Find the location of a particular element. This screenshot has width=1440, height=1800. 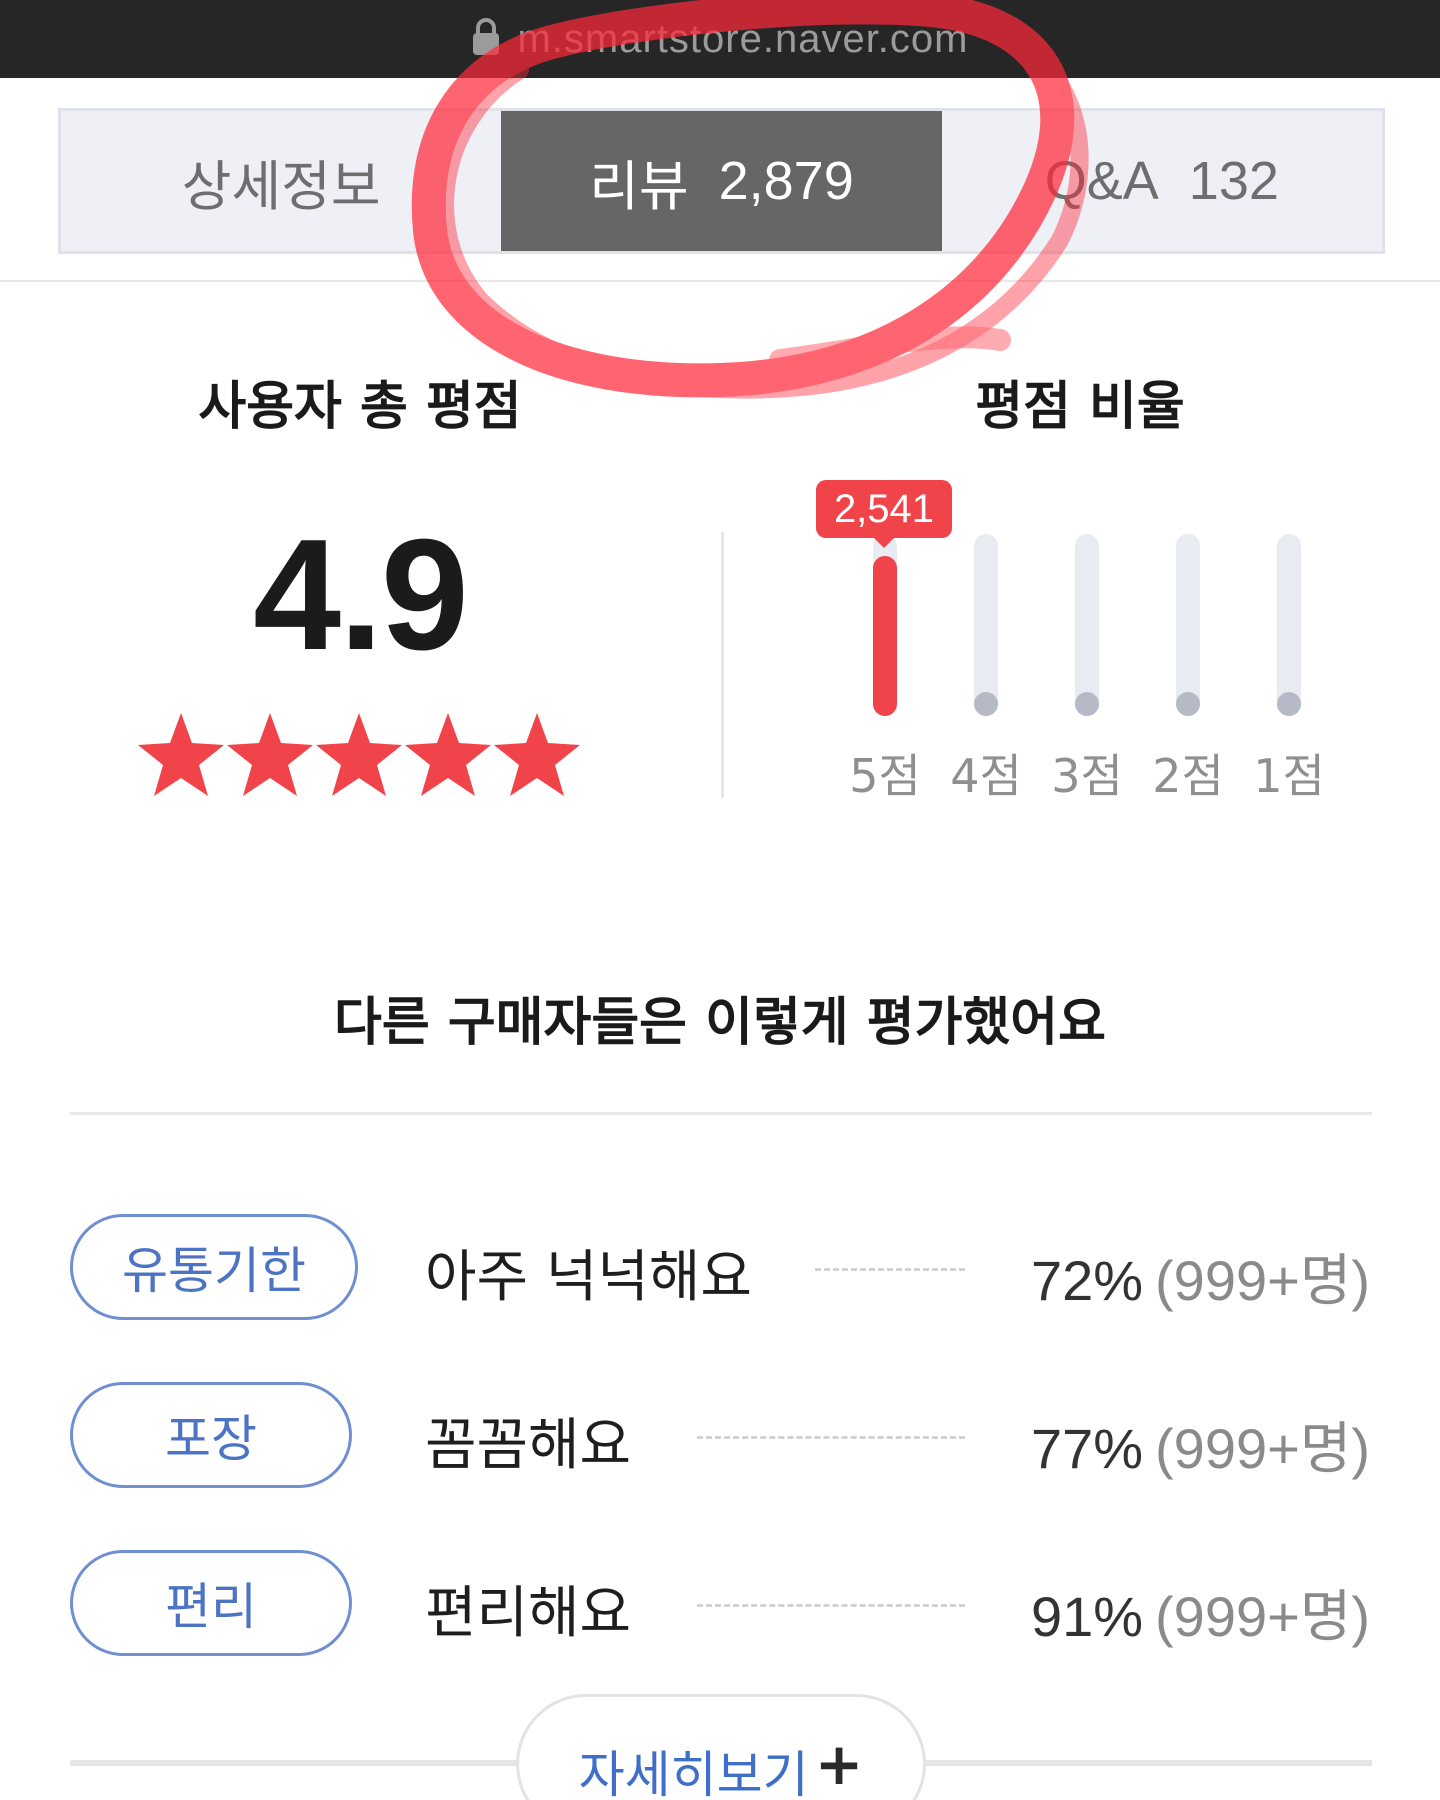

rating-bar-3: 3점 is located at coordinates (1087, 640).